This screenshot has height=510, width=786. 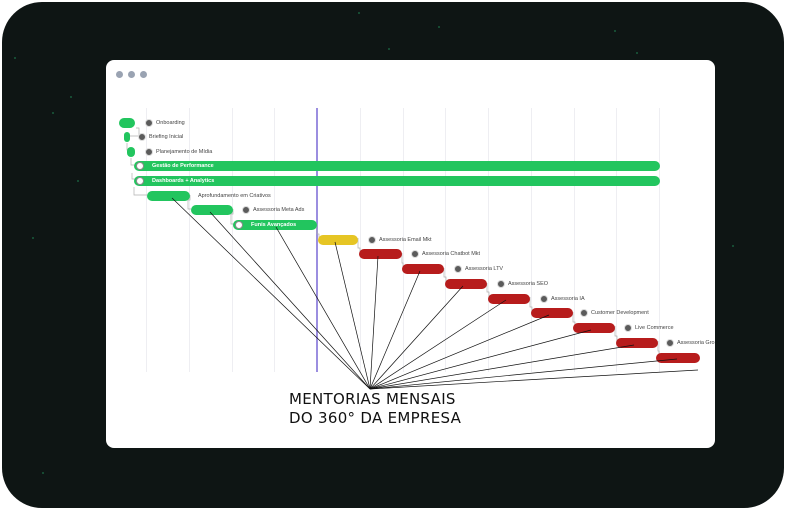 What do you see at coordinates (375, 418) in the screenshot?
I see `caption-line: DO 360° DA EMPRESA` at bounding box center [375, 418].